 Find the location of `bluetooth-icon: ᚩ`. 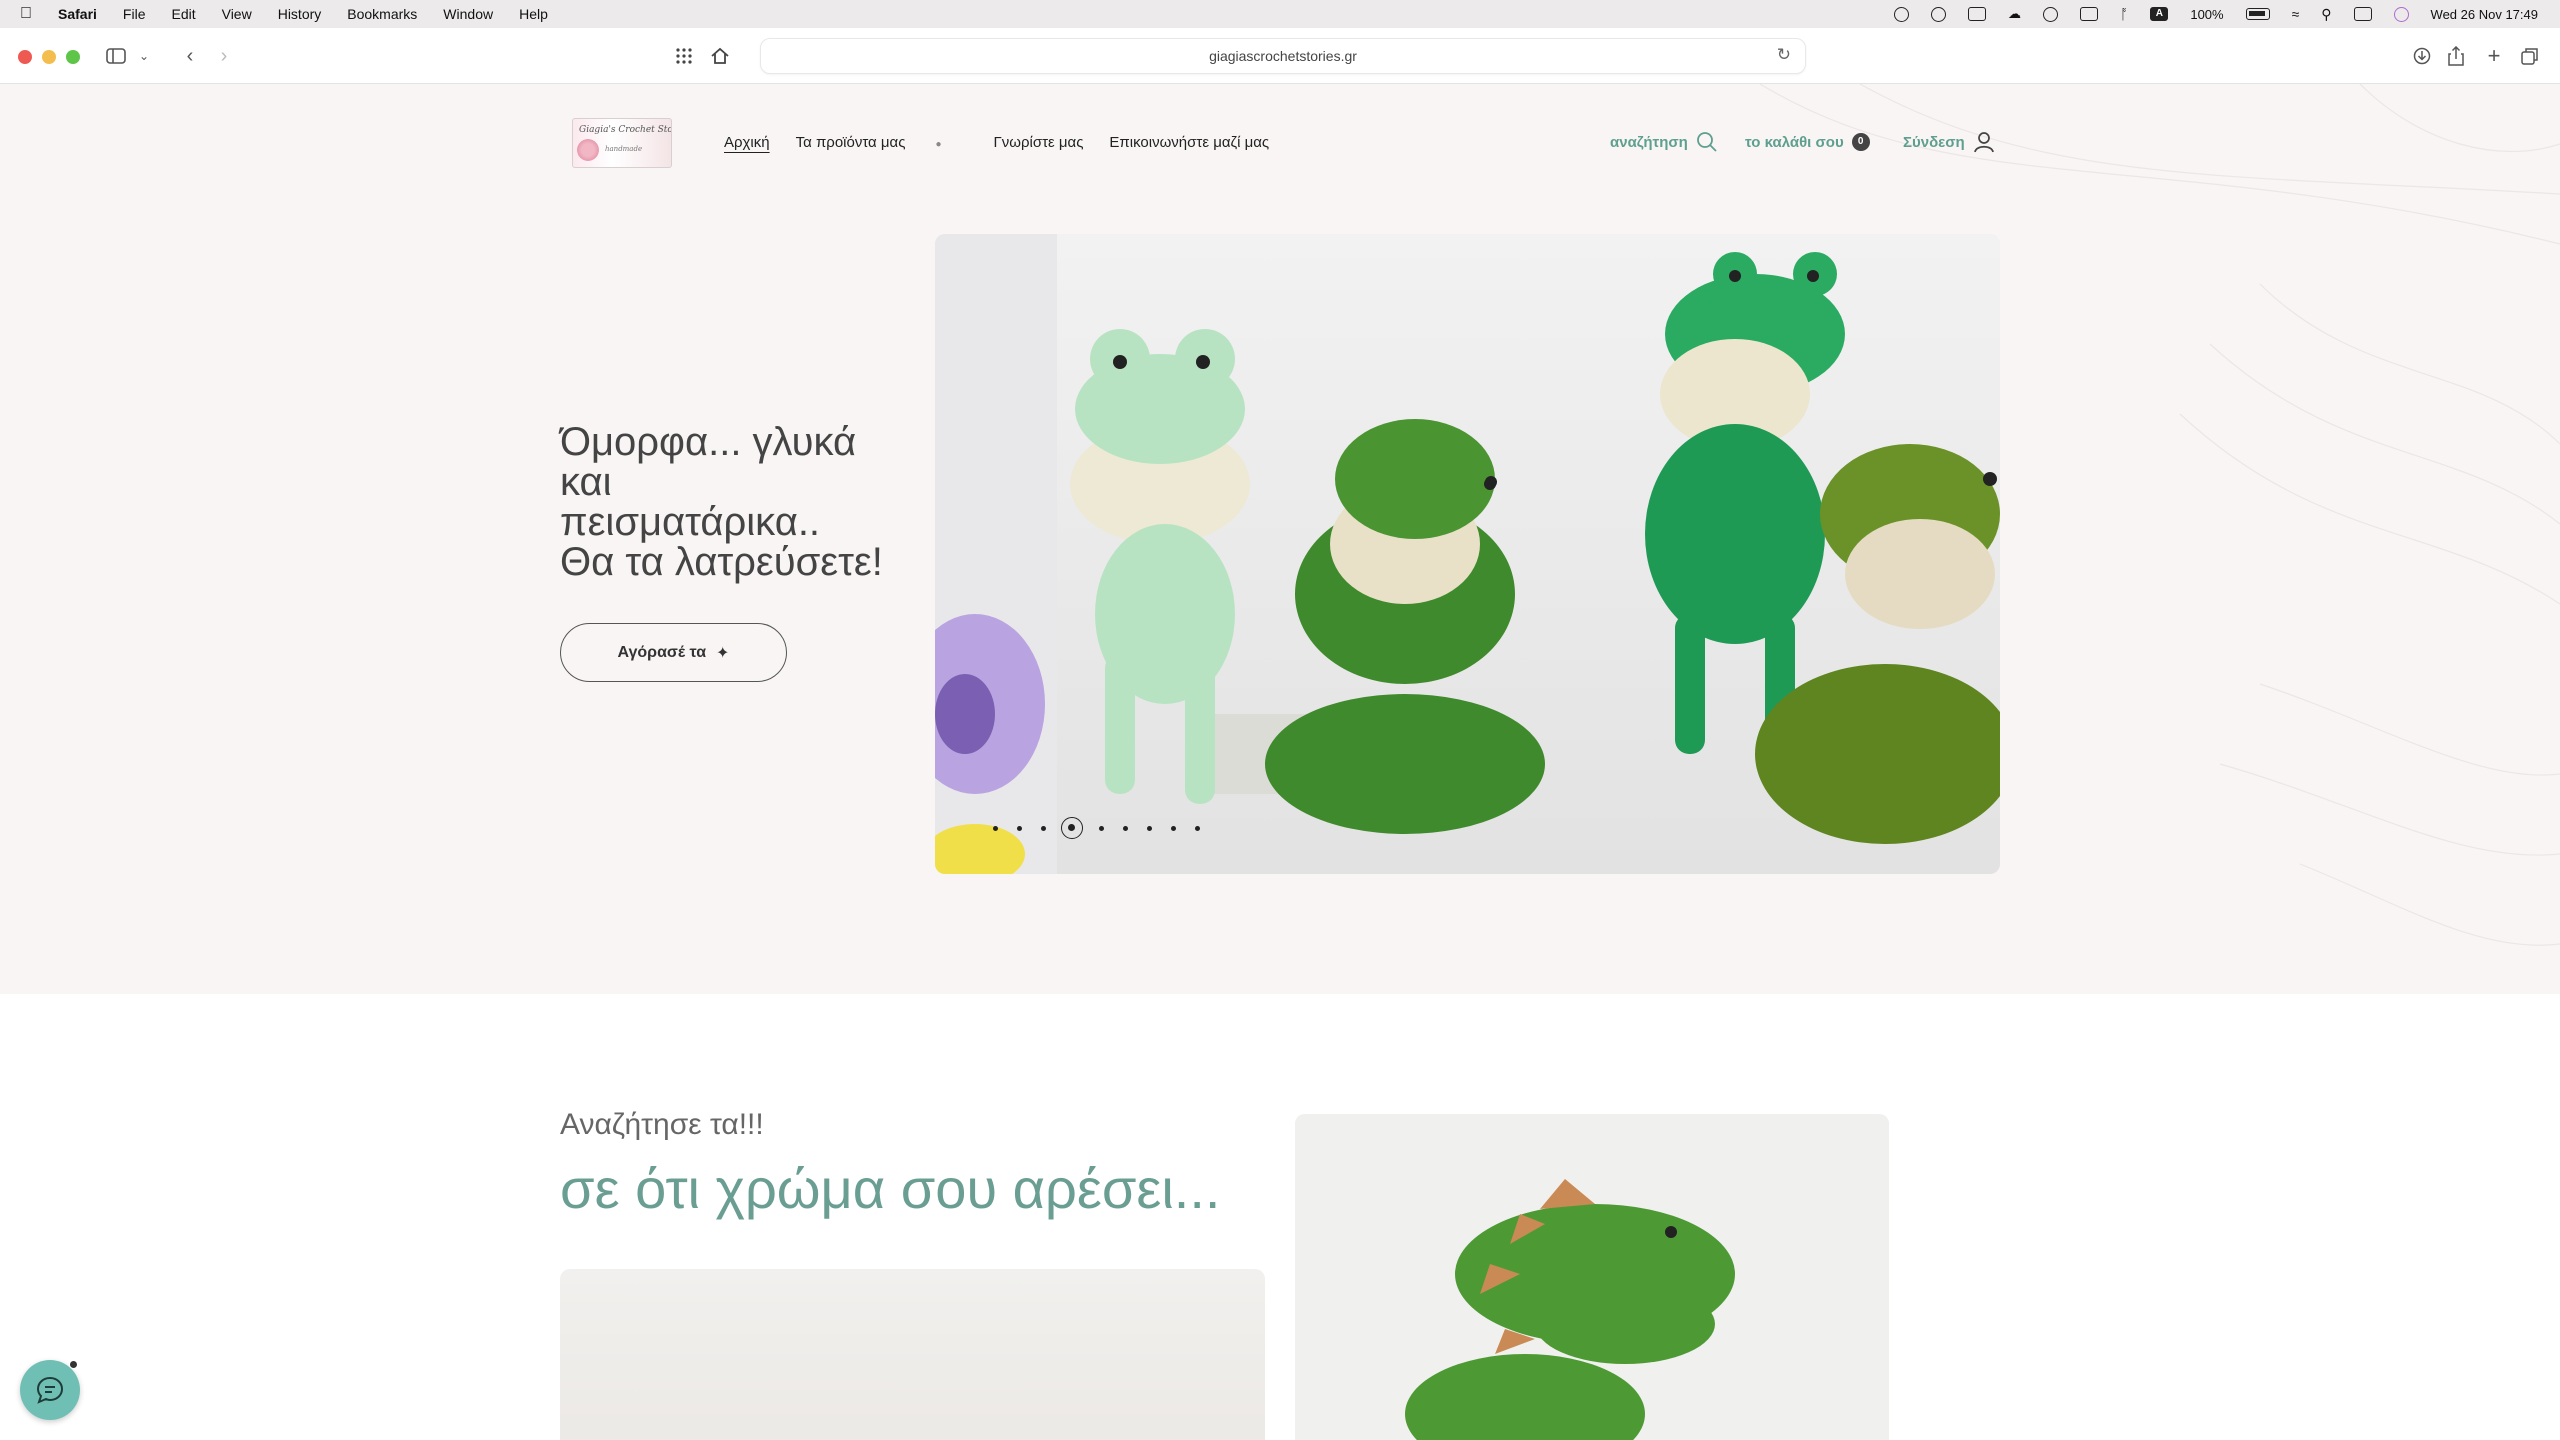

bluetooth-icon: ᚩ is located at coordinates (2124, 14).